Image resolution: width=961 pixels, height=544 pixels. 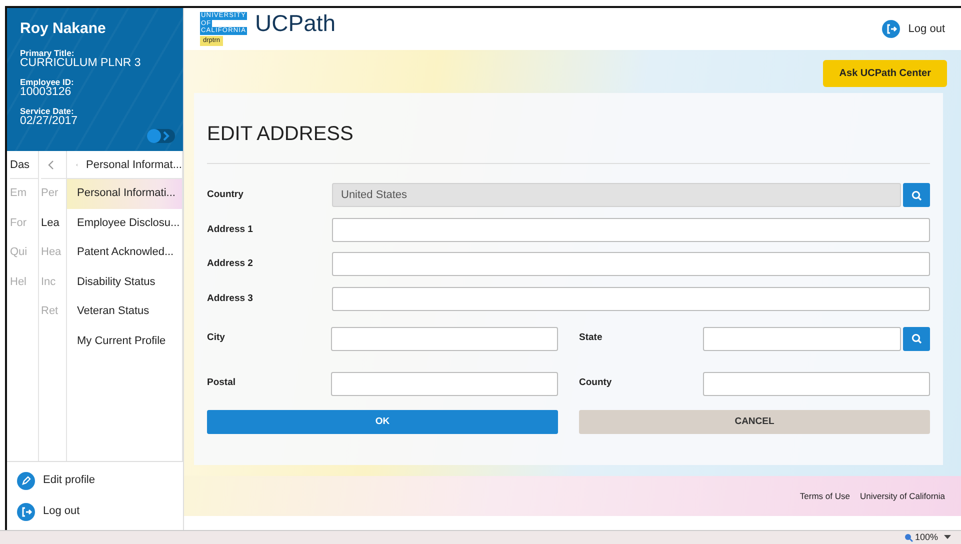 What do you see at coordinates (754, 422) in the screenshot?
I see `cancel-button: CANCEL` at bounding box center [754, 422].